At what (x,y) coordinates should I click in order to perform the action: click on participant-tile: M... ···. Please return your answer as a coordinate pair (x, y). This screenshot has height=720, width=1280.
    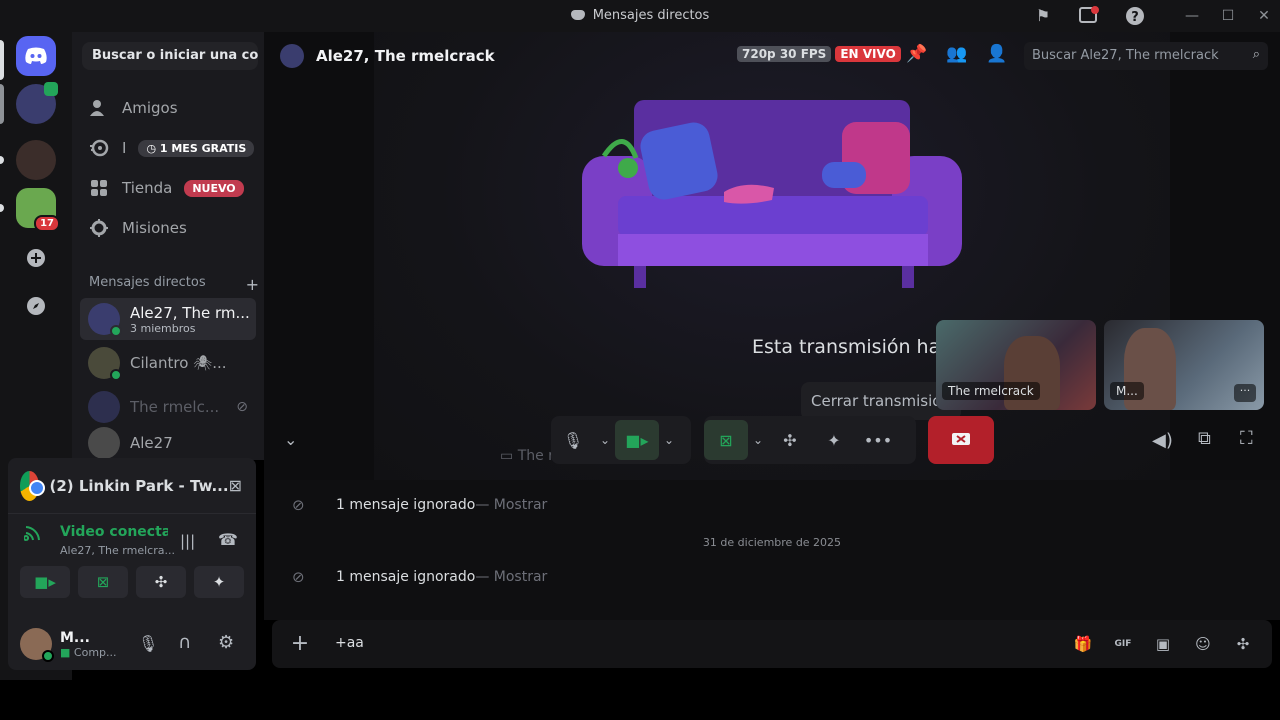
    Looking at the image, I should click on (1184, 365).